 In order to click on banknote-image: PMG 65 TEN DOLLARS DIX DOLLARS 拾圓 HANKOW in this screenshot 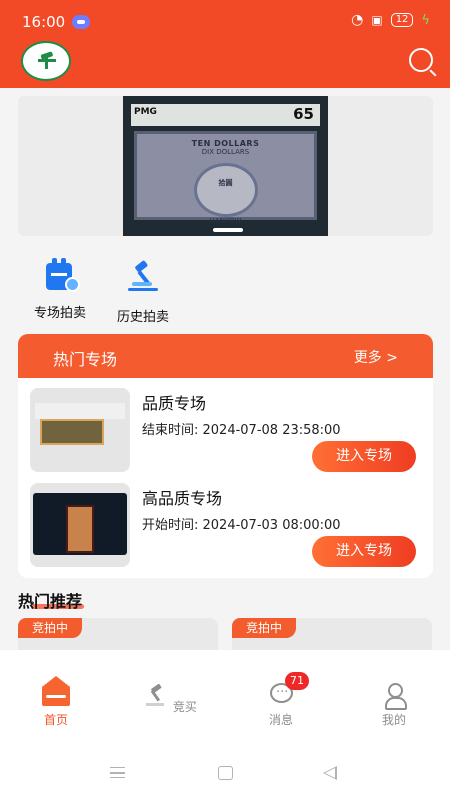, I will do `click(225, 166)`.